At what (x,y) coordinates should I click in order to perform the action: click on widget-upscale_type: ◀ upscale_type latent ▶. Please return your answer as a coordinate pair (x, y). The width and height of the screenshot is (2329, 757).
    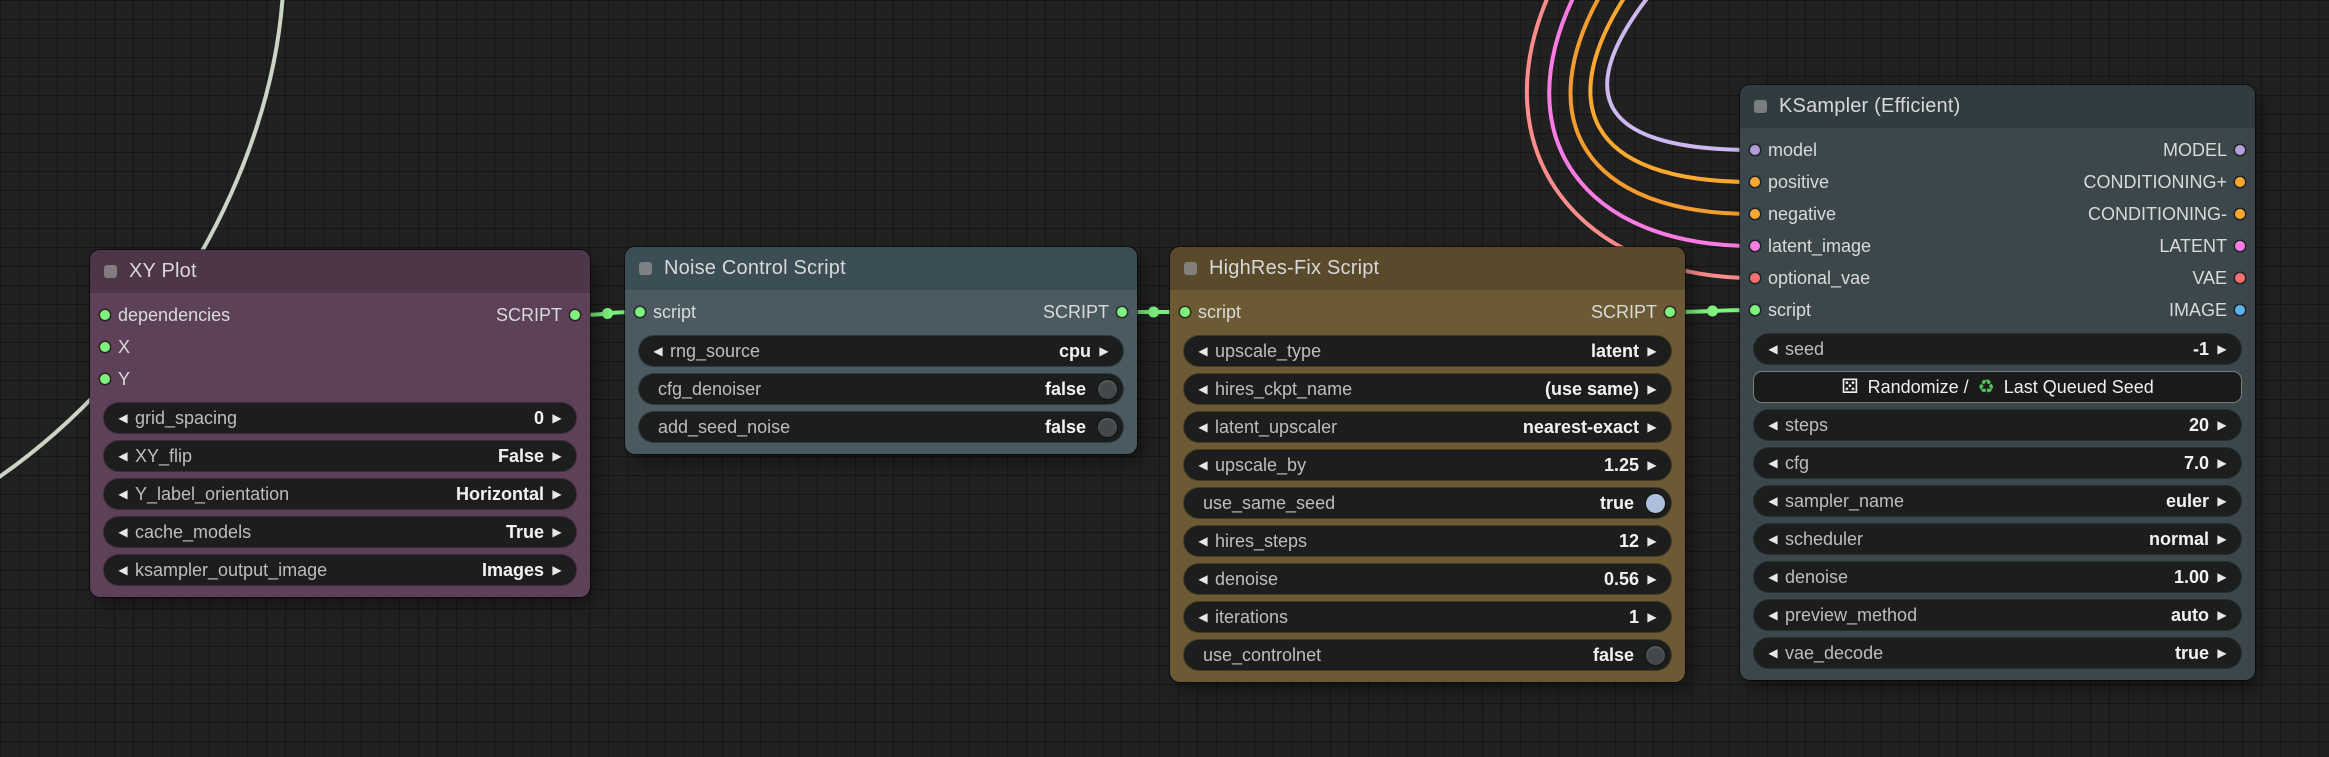
    Looking at the image, I should click on (1427, 351).